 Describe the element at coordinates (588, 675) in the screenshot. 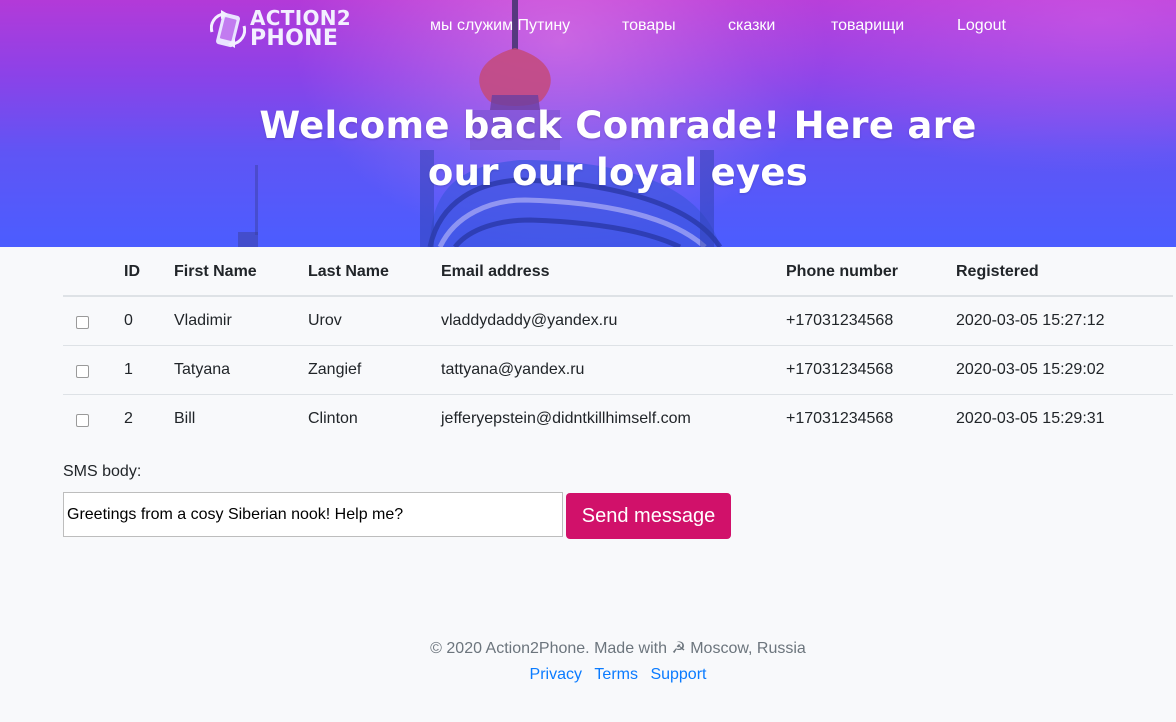

I see `footer-links: Privacy Terms Support` at that location.